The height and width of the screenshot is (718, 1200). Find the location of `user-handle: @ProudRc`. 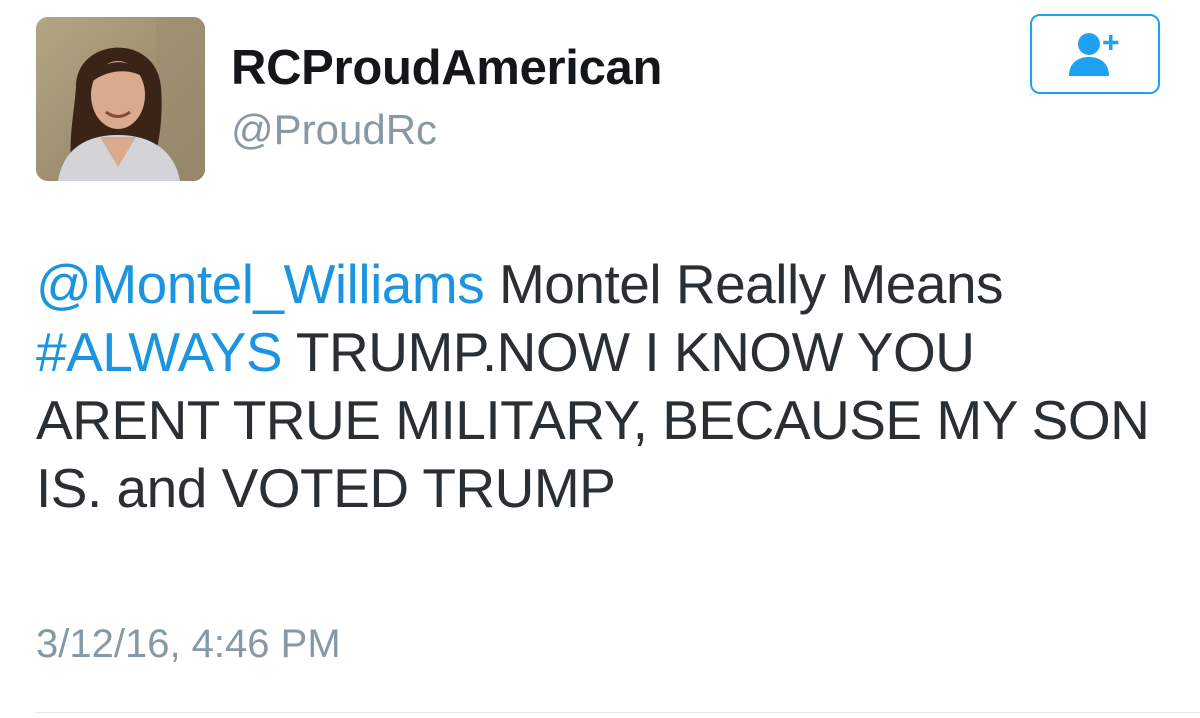

user-handle: @ProudRc is located at coordinates (334, 130).